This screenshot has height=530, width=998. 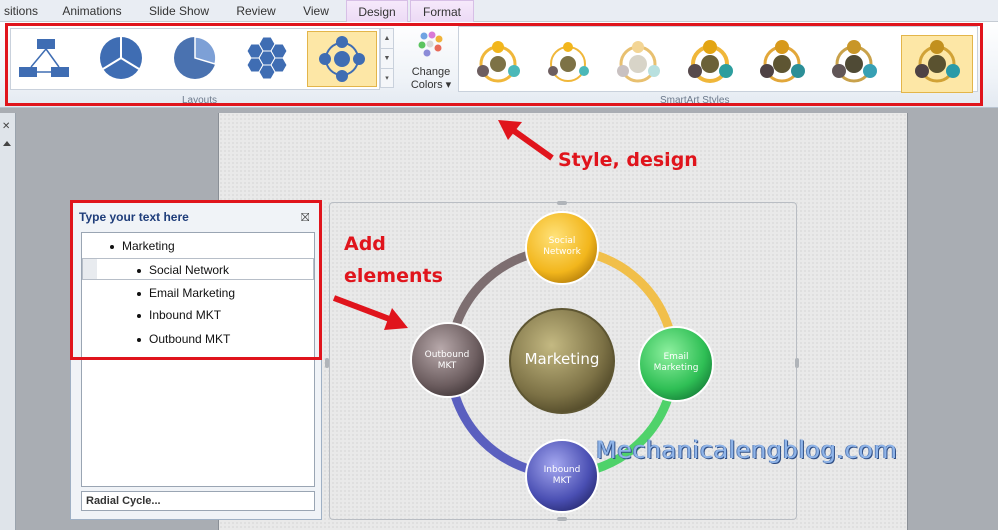 What do you see at coordinates (797, 363) in the screenshot?
I see `resize-handle-right` at bounding box center [797, 363].